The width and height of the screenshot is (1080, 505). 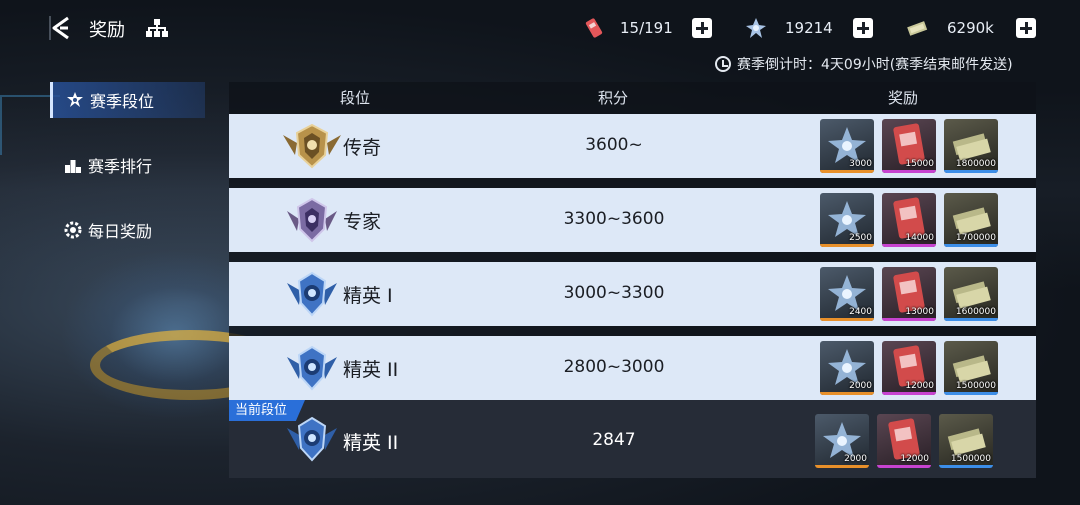 I want to click on reward-crystal: 3000, so click(x=847, y=146).